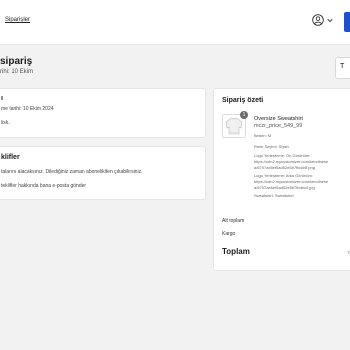 The width and height of the screenshot is (350, 350). What do you see at coordinates (283, 175) in the screenshot?
I see `back-logo-label: Logo Yerleştirme: Arka Görünüm:` at bounding box center [283, 175].